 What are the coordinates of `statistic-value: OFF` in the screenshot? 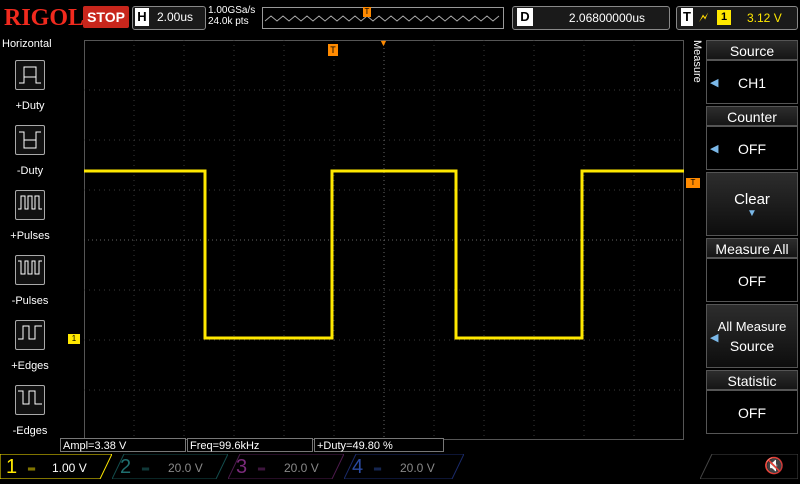 It's located at (752, 413).